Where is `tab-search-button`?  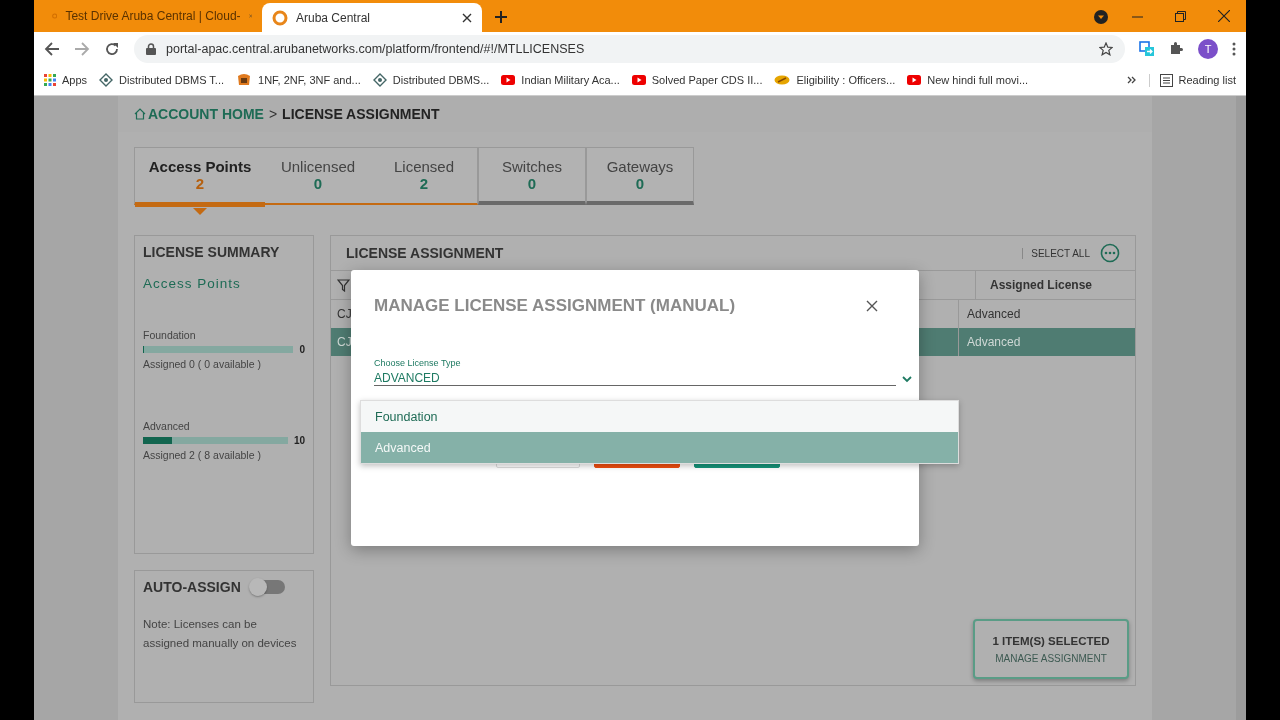 tab-search-button is located at coordinates (1101, 17).